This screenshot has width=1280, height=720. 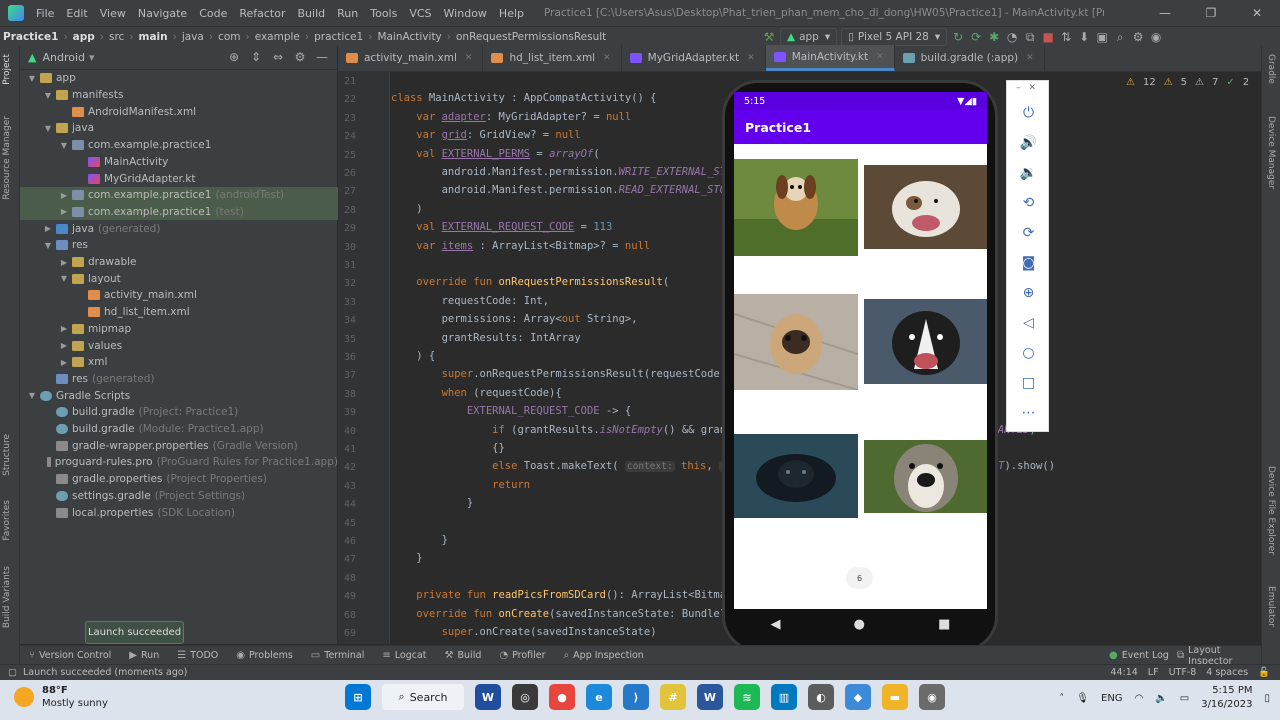 I want to click on grid-image-black-dog, so click(x=796, y=476).